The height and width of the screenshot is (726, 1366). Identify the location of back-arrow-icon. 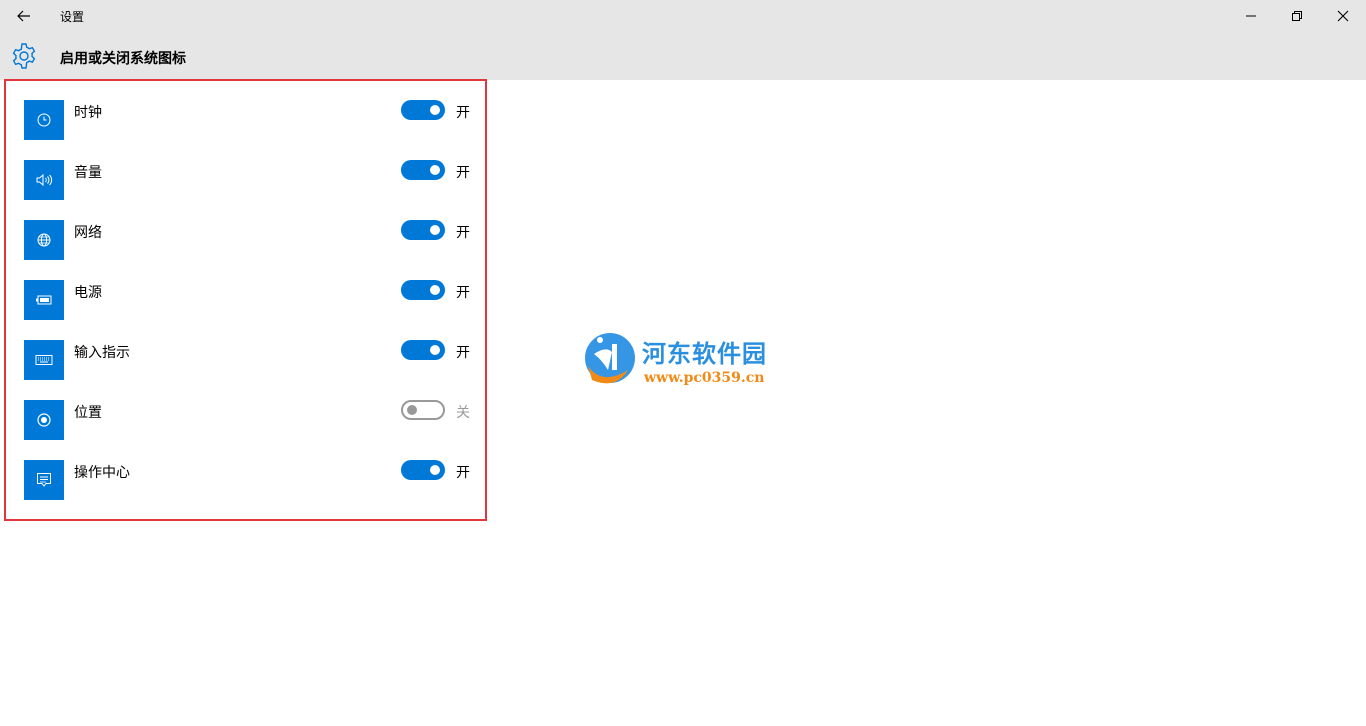
(23, 16).